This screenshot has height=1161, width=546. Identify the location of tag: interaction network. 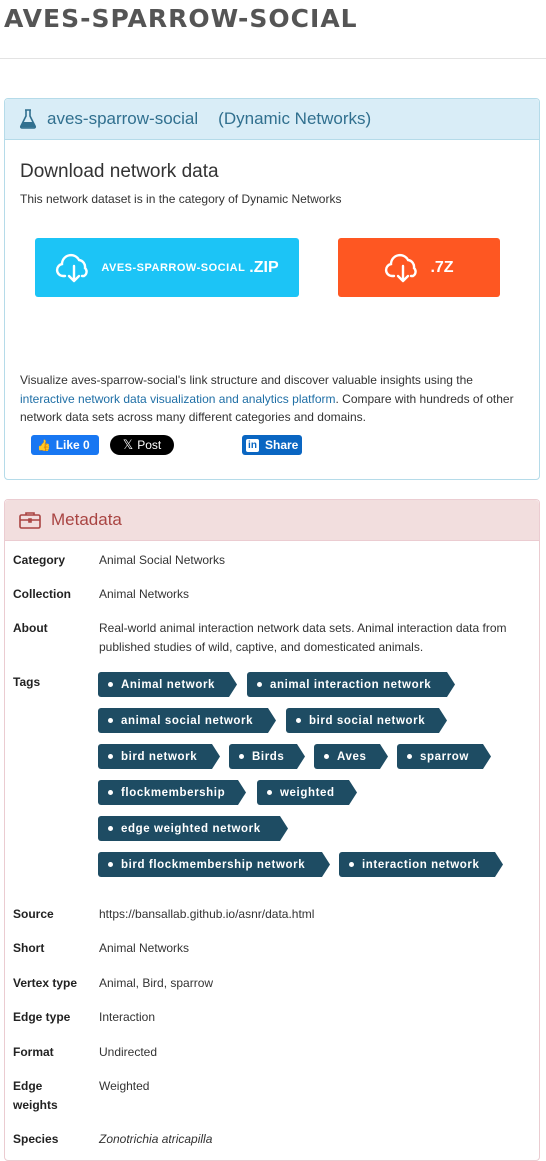
(421, 864).